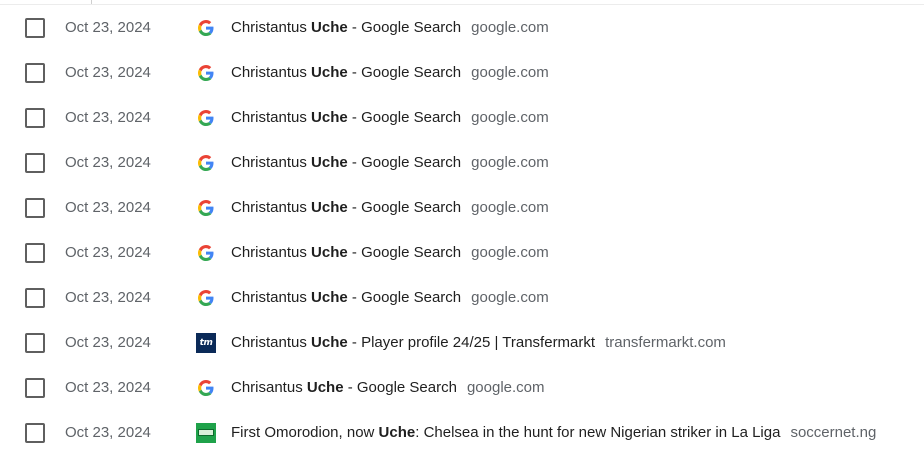  What do you see at coordinates (206, 432) in the screenshot?
I see `soccernet-icon` at bounding box center [206, 432].